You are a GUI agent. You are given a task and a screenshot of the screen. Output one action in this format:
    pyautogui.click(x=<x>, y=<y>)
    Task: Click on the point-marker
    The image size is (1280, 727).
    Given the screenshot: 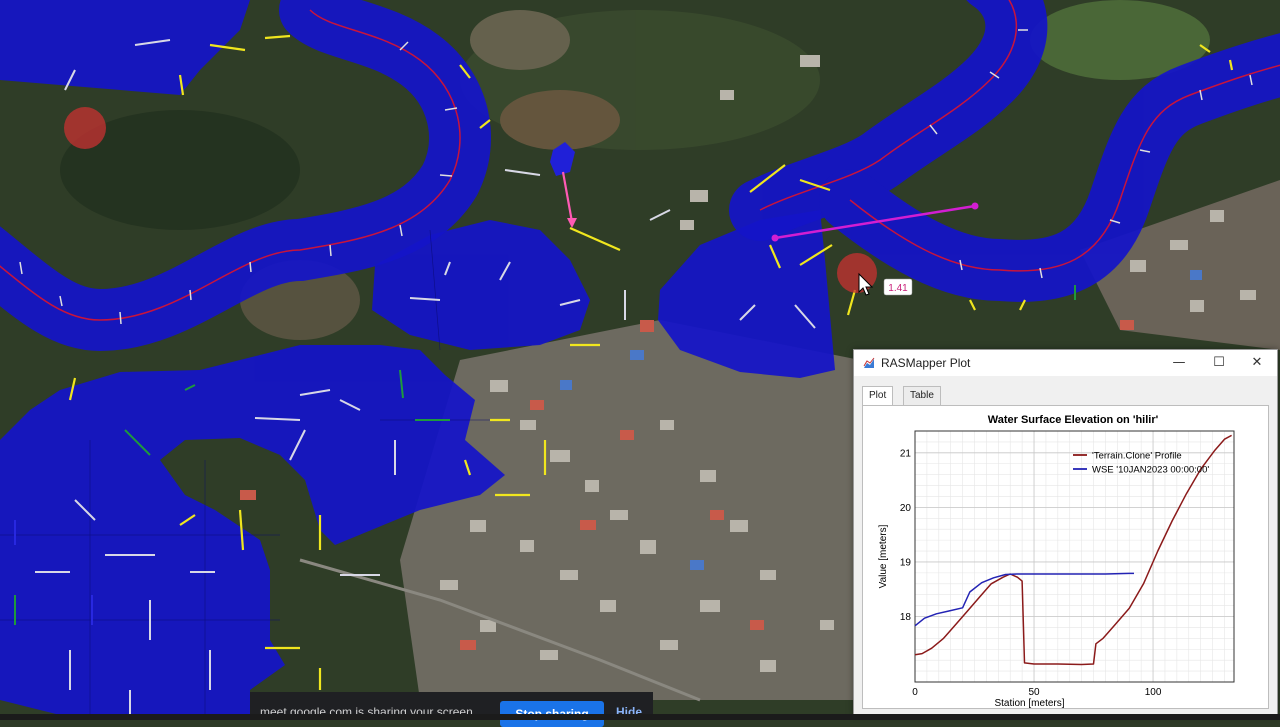 What is the action you would take?
    pyautogui.click(x=85, y=128)
    